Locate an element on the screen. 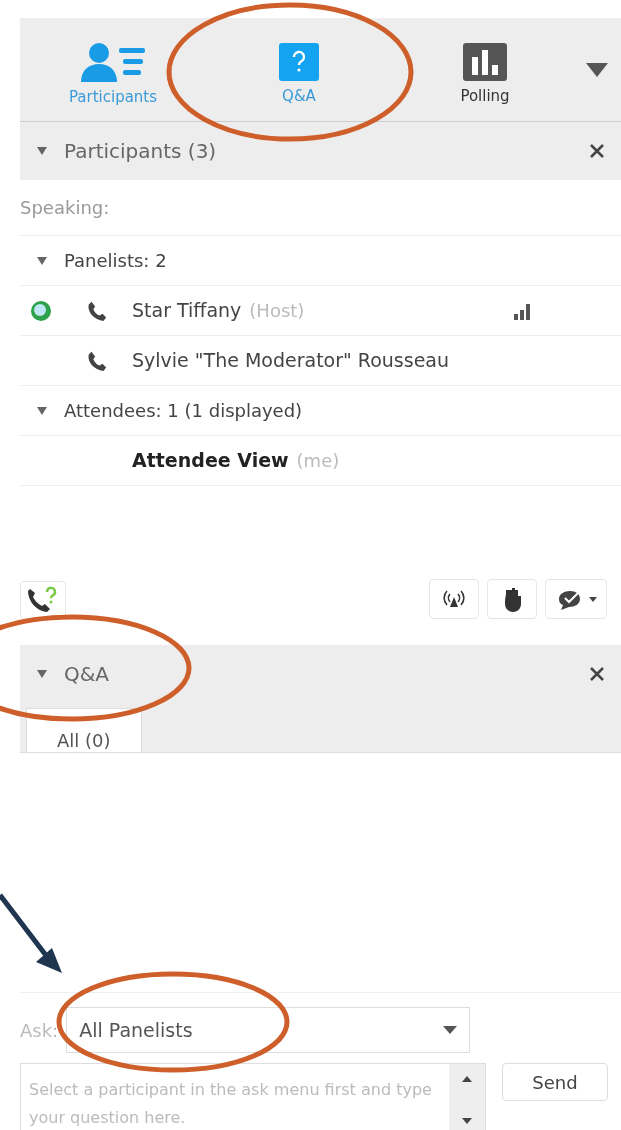 This screenshot has width=621, height=1130. participant-row: Star Tiffany (Host) is located at coordinates (320, 311).